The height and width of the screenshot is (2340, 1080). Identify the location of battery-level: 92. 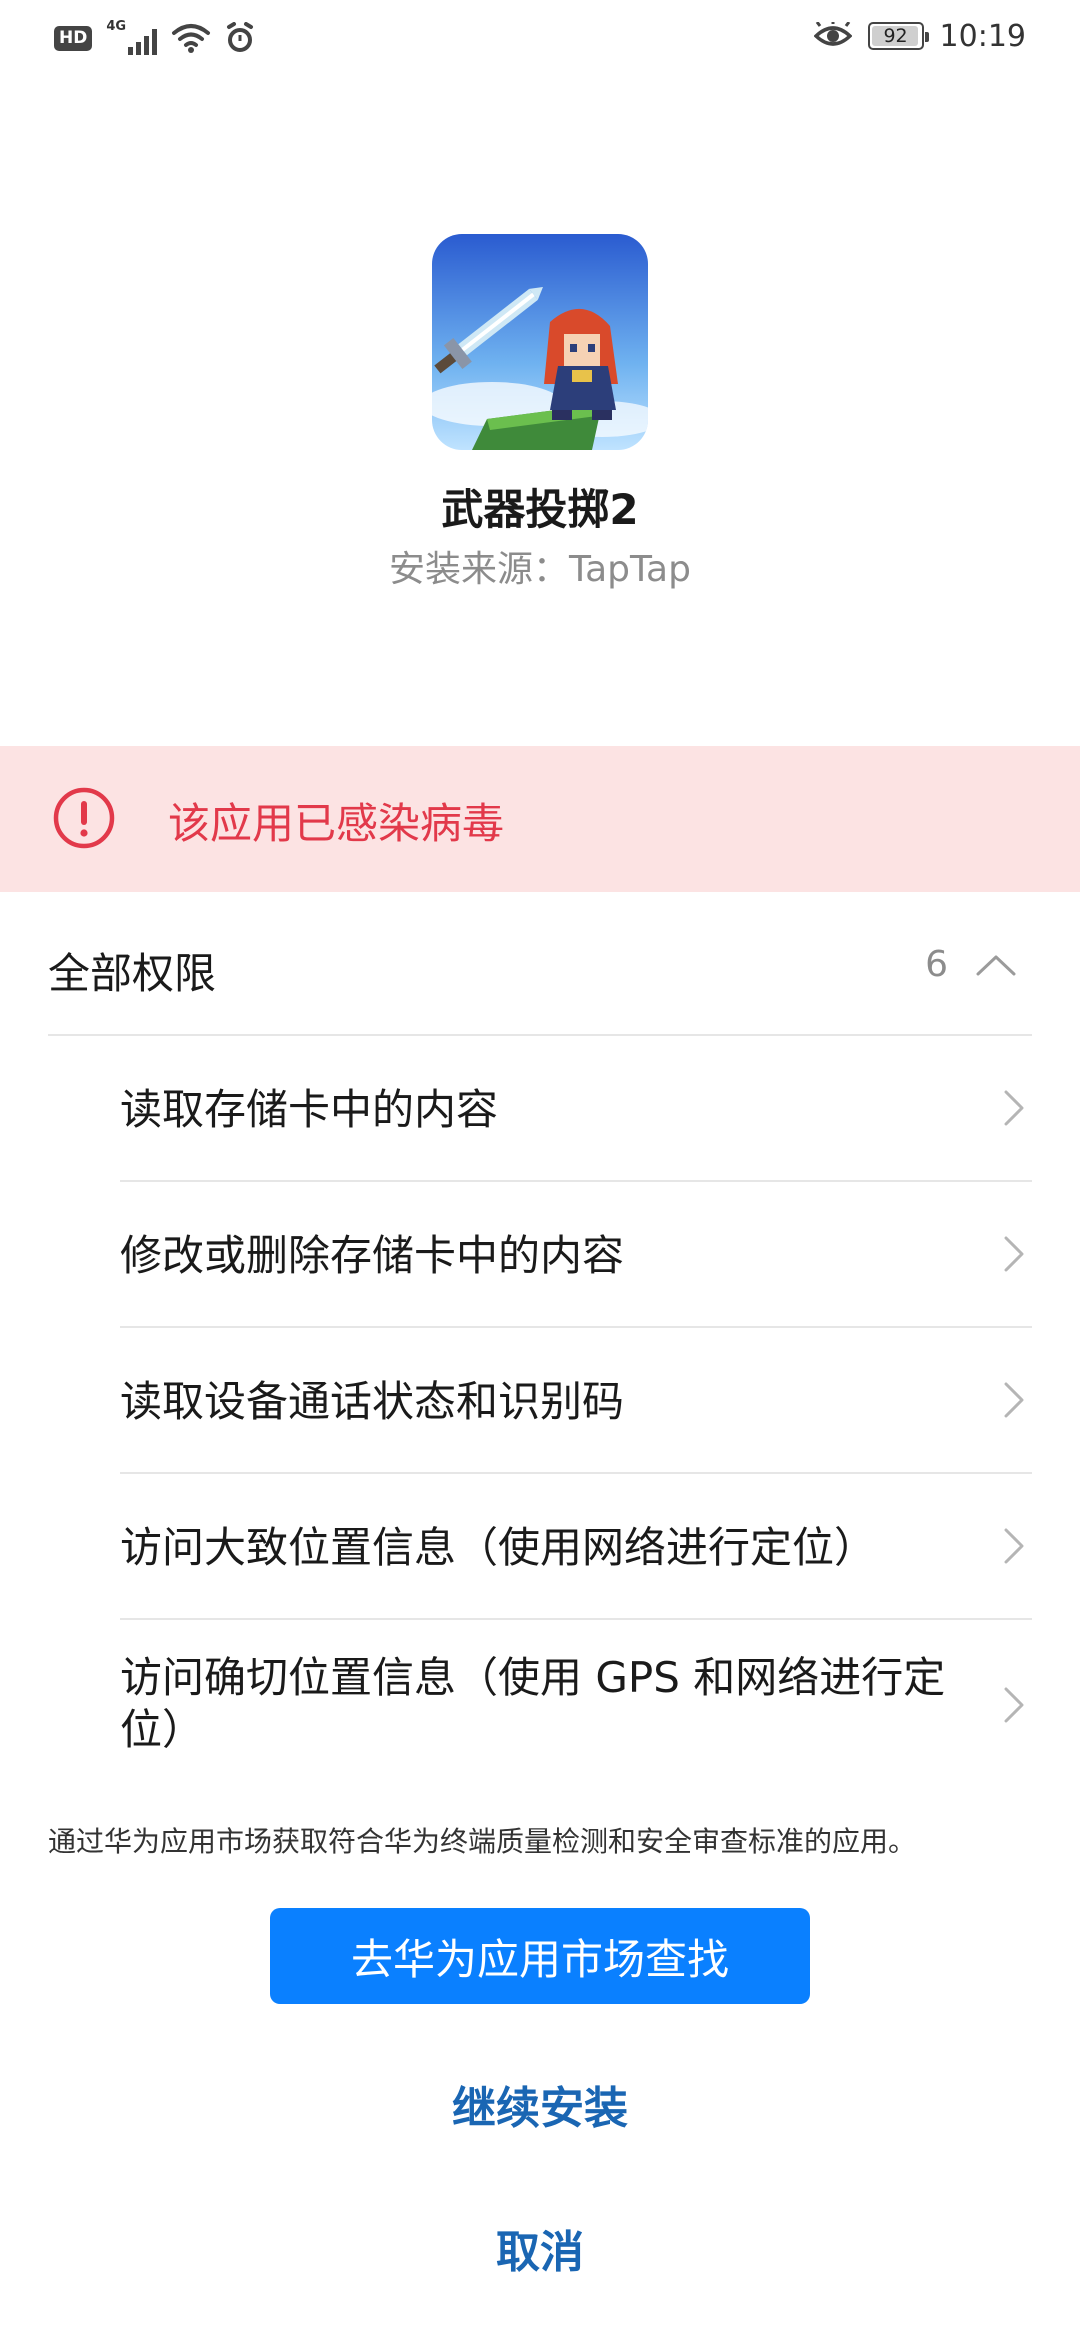
(895, 36).